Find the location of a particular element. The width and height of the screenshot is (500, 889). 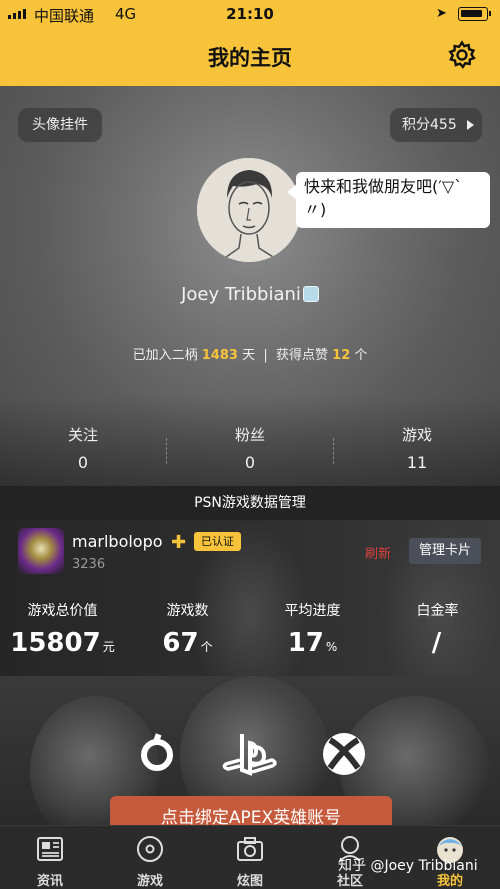

psn-avatar is located at coordinates (41, 551).